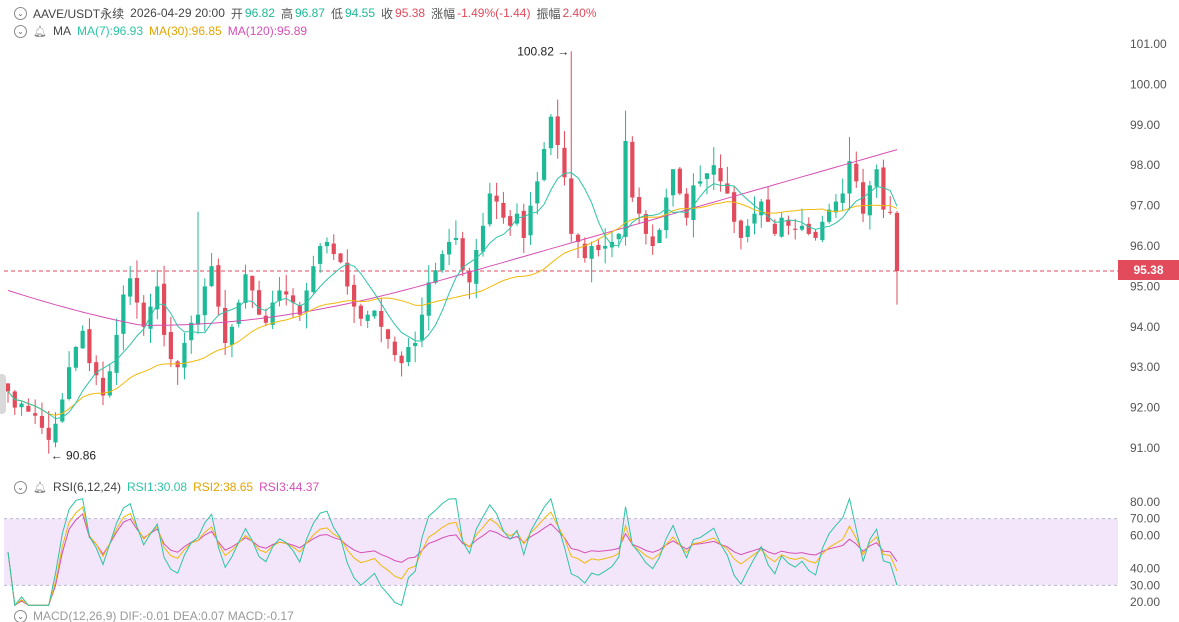  What do you see at coordinates (1145, 408) in the screenshot?
I see `price-tick-label: 92.00` at bounding box center [1145, 408].